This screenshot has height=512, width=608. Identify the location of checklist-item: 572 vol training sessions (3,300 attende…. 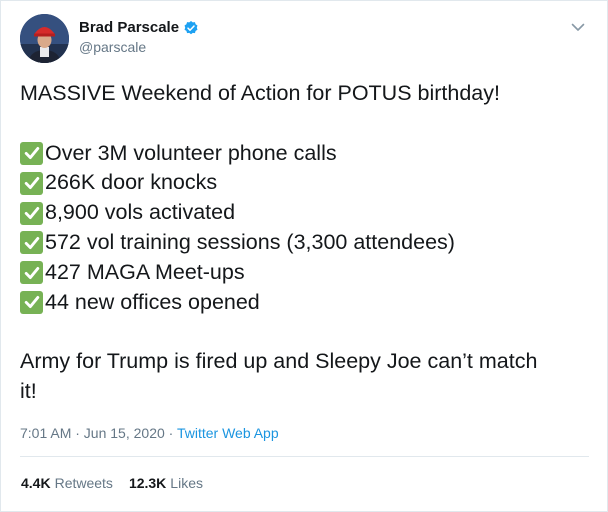
(307, 243).